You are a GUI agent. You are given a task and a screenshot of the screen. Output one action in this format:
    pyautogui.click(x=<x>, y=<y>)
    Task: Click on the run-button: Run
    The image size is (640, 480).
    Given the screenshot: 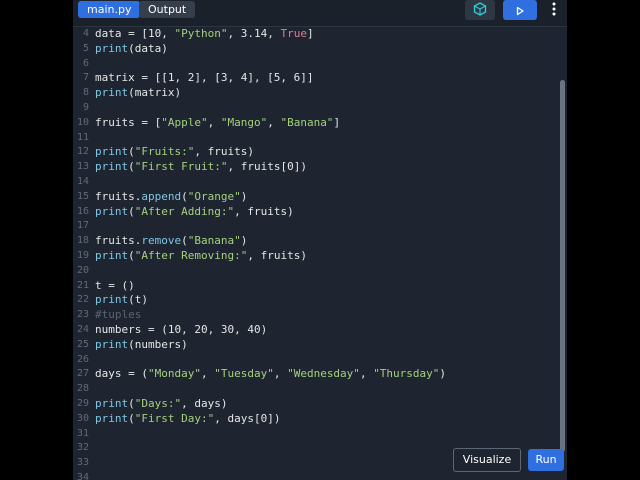 What is the action you would take?
    pyautogui.click(x=546, y=460)
    